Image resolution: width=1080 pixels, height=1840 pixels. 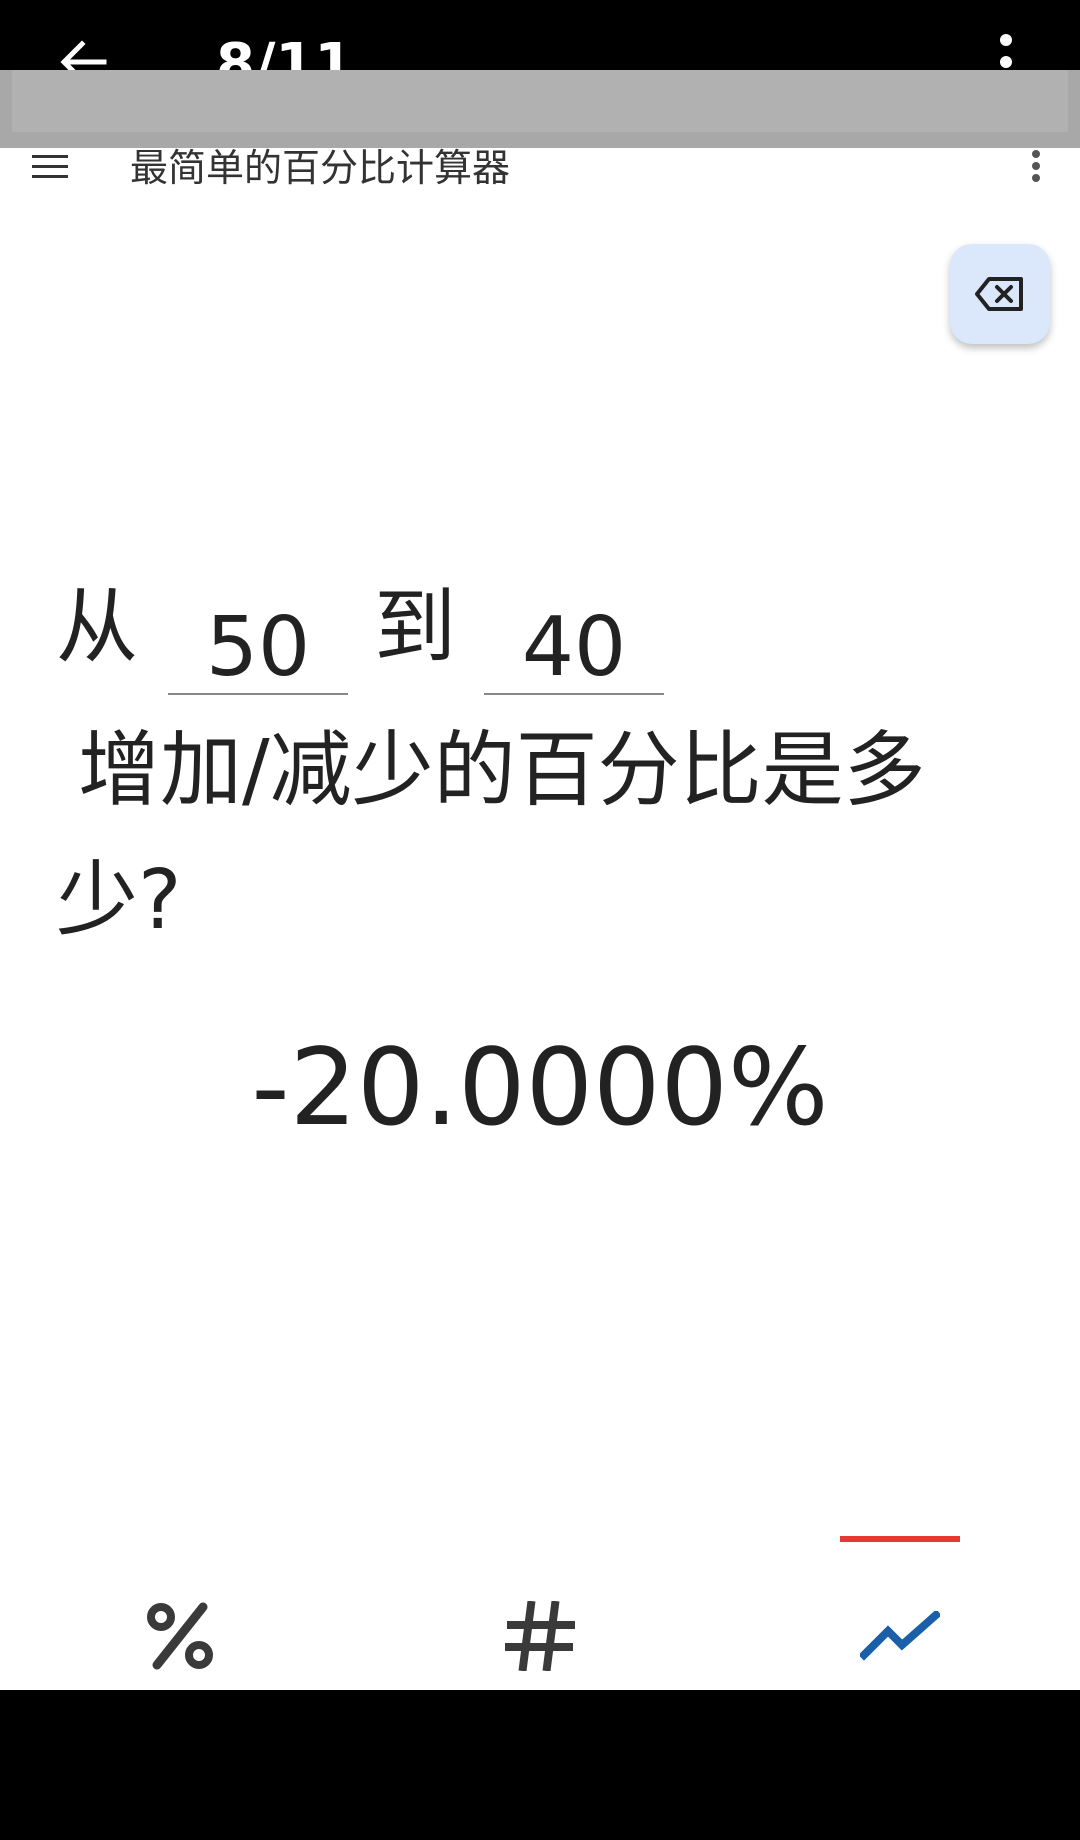 What do you see at coordinates (320, 168) in the screenshot?
I see `app-title: 最简单的百分比计算器` at bounding box center [320, 168].